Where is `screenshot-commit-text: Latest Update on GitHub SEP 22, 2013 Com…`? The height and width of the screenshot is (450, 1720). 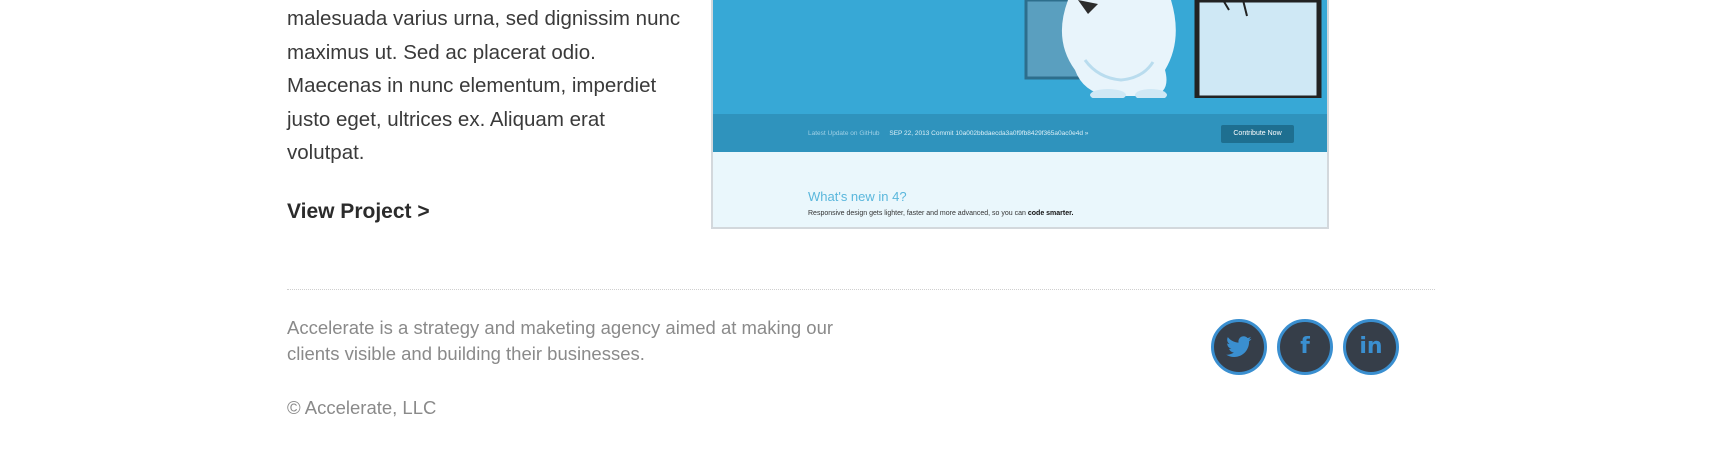
screenshot-commit-text: Latest Update on GitHub SEP 22, 2013 Com… is located at coordinates (948, 133).